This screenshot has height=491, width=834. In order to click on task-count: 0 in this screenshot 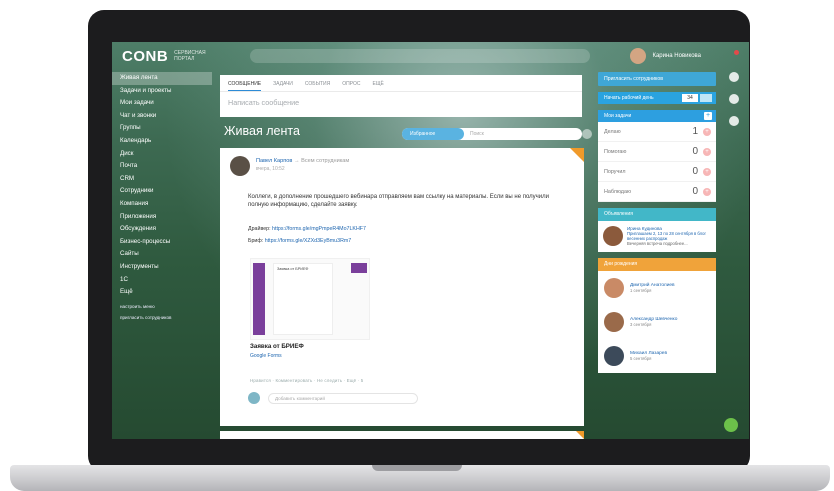, I will do `click(695, 171)`.